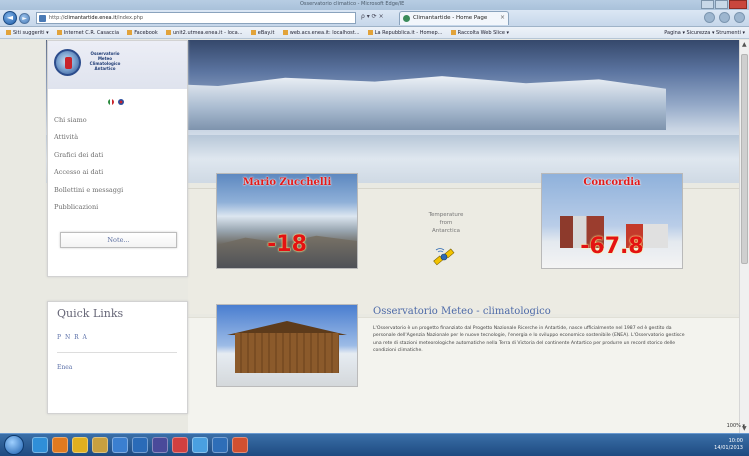  What do you see at coordinates (27, 32) in the screenshot?
I see `favorite-link: Siti suggeriti ▾` at bounding box center [27, 32].